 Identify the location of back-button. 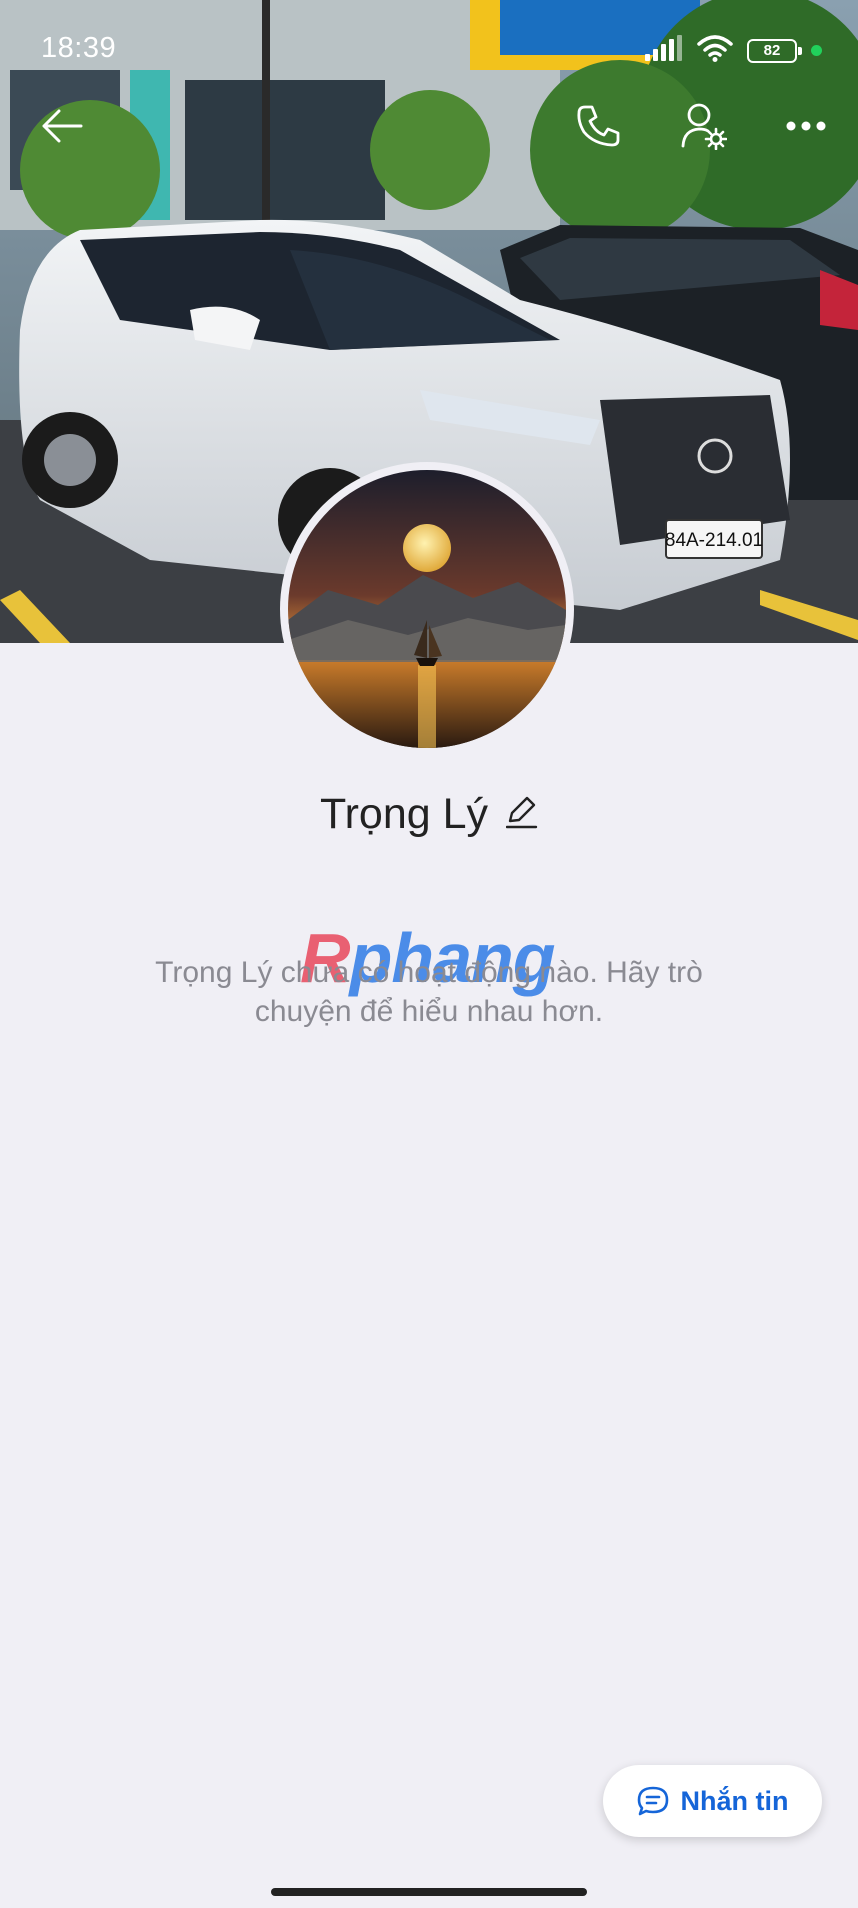
(62, 126).